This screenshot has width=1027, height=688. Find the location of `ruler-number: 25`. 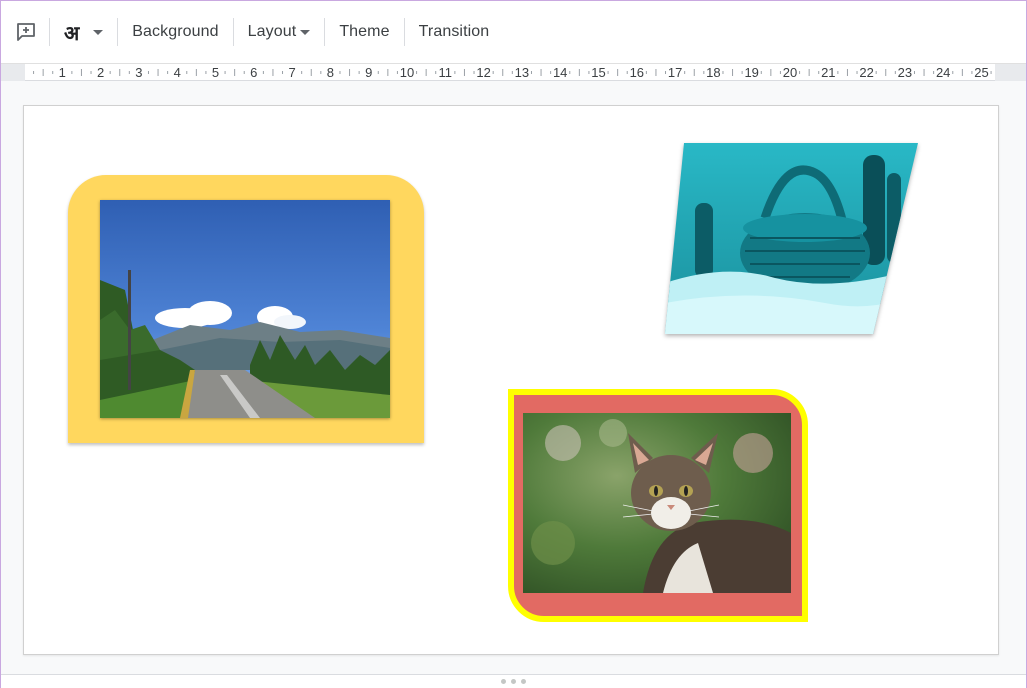

ruler-number: 25 is located at coordinates (981, 72).